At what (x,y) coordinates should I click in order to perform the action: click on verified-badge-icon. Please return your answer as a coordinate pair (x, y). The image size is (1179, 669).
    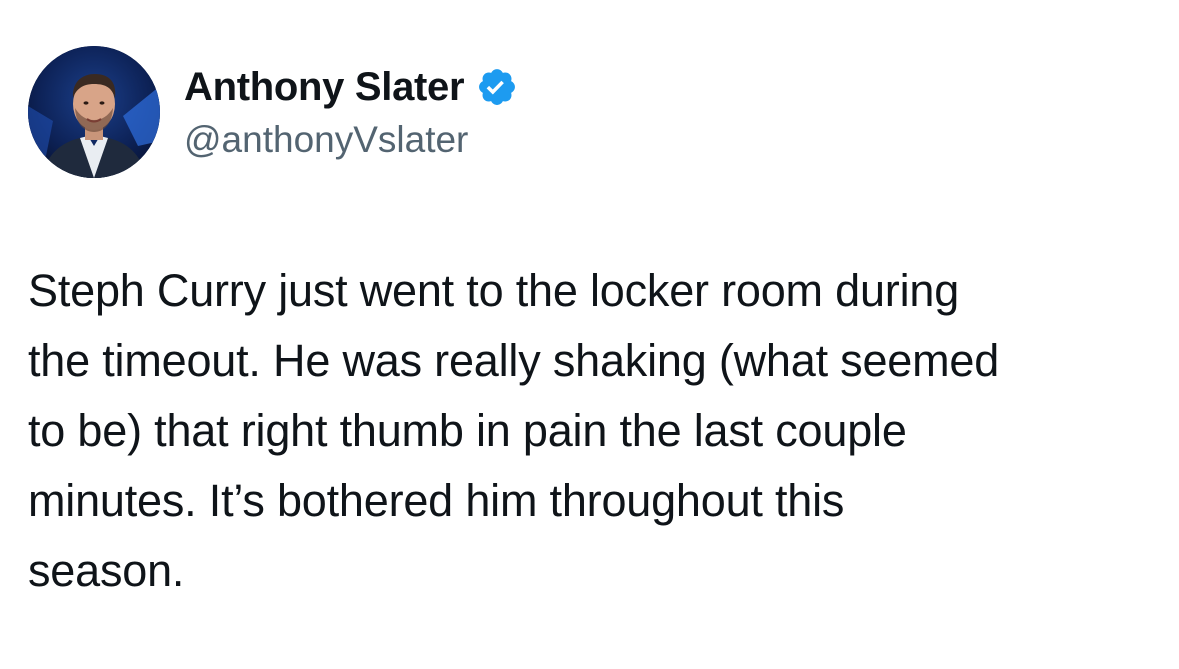
    Looking at the image, I should click on (497, 87).